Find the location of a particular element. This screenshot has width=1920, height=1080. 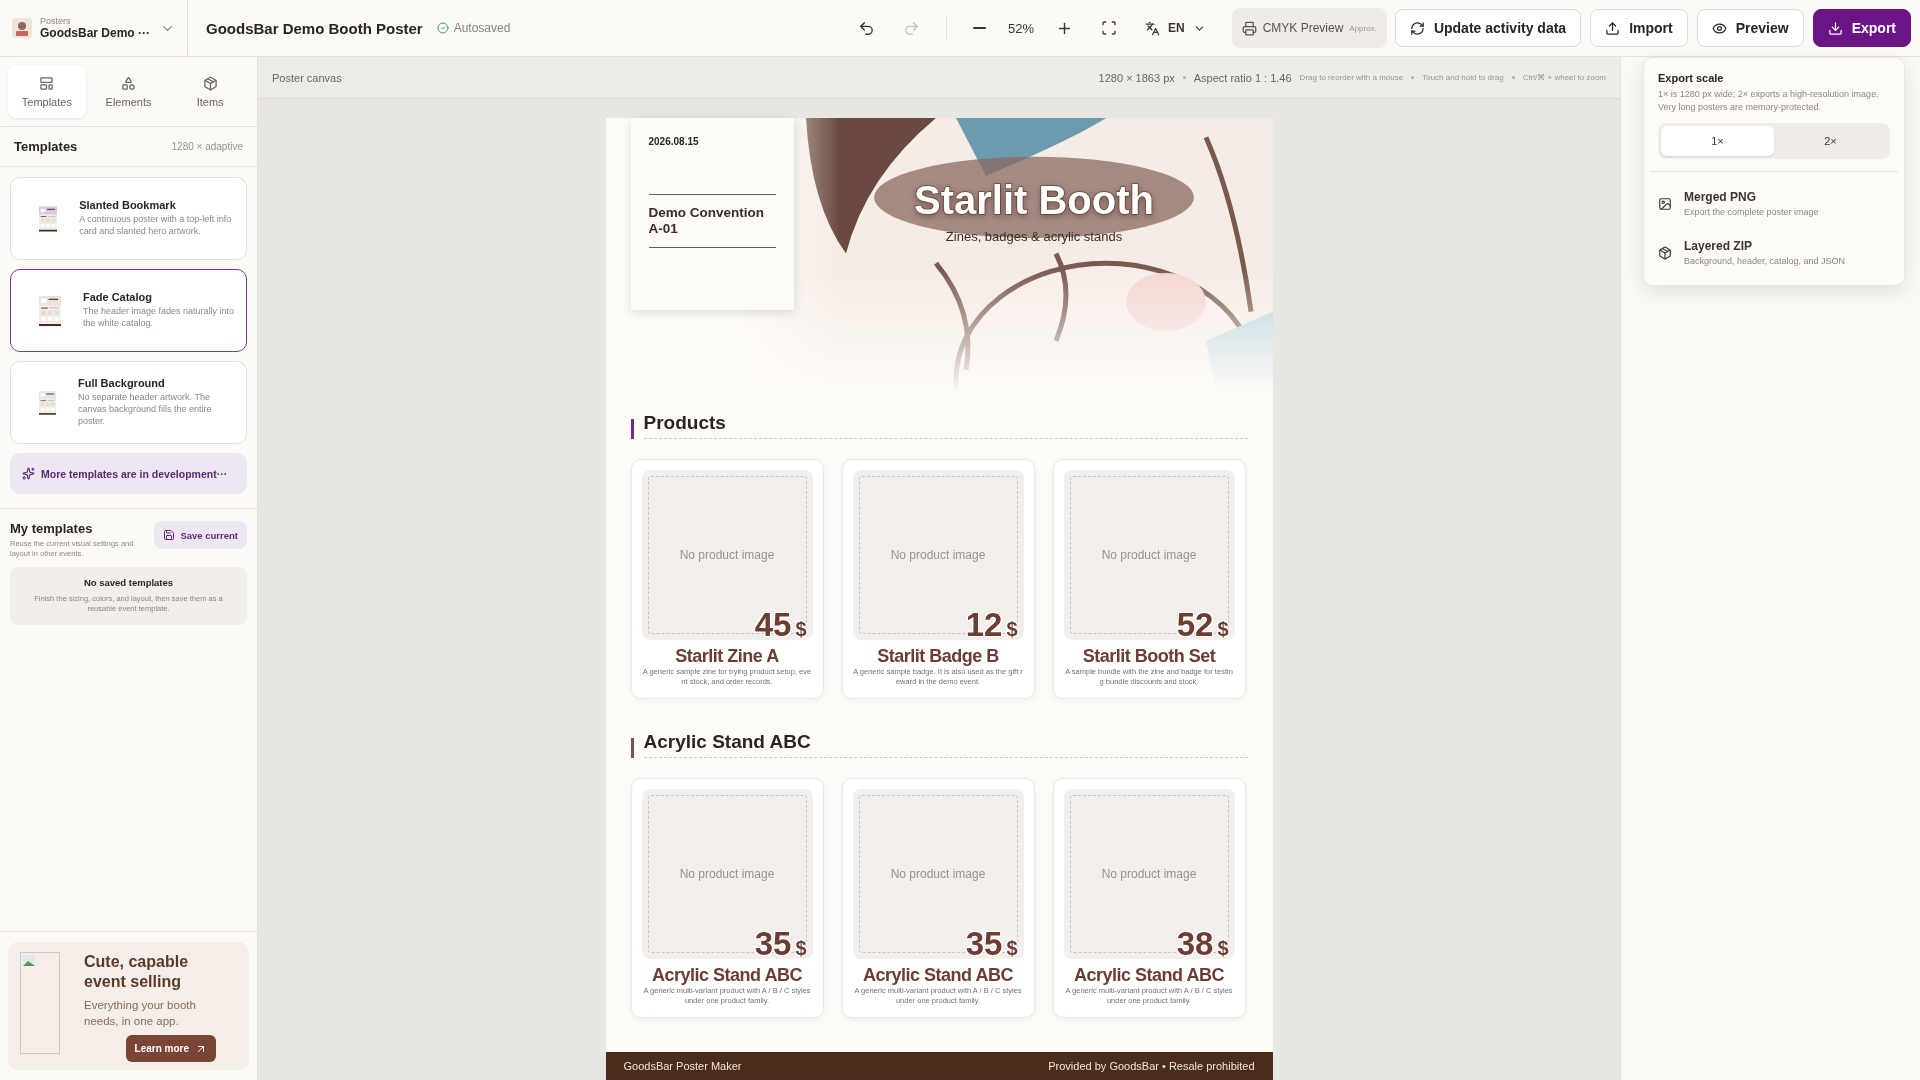

undo-icon is located at coordinates (866, 28).